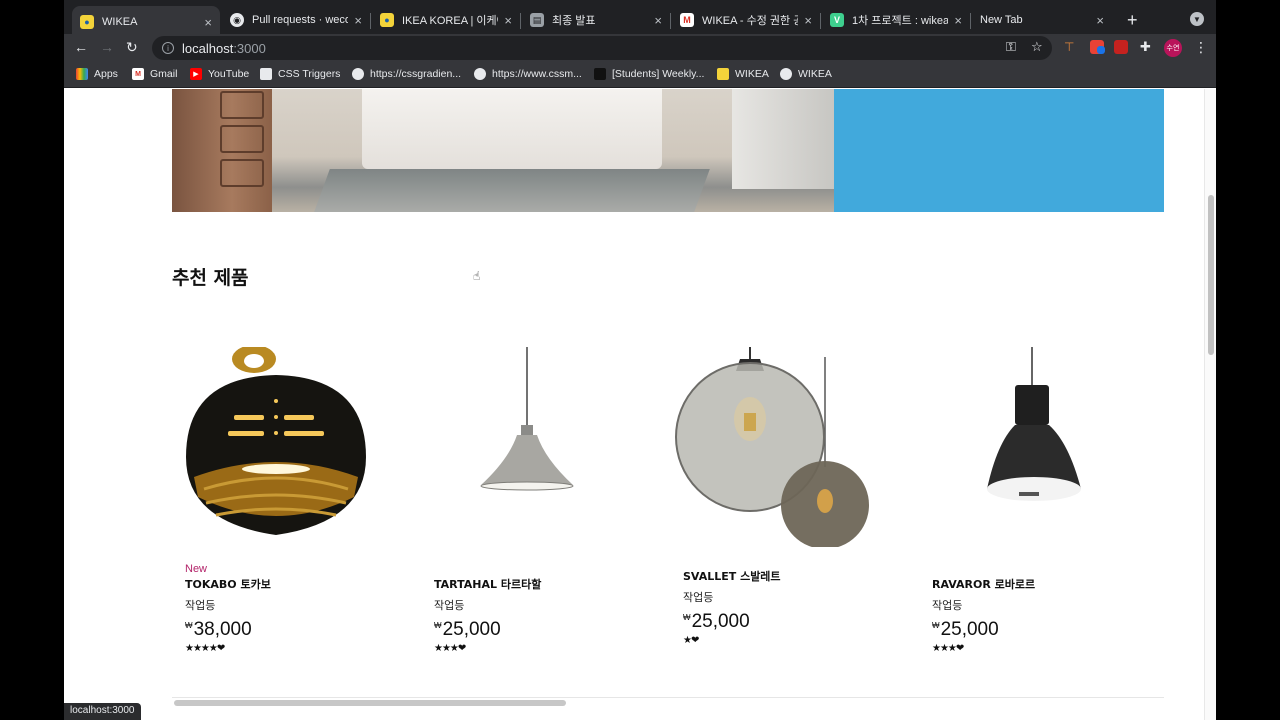 Image resolution: width=1280 pixels, height=720 pixels. What do you see at coordinates (477, 276) in the screenshot?
I see `hand-cursor-icon: ☝` at bounding box center [477, 276].